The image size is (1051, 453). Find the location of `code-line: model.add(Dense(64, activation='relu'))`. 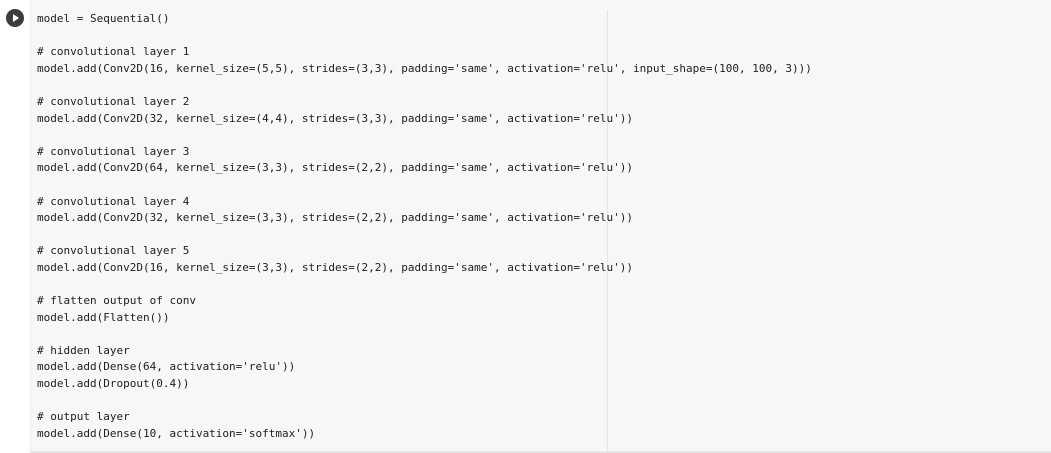

code-line: model.add(Dense(64, activation='relu')) is located at coordinates (166, 367).